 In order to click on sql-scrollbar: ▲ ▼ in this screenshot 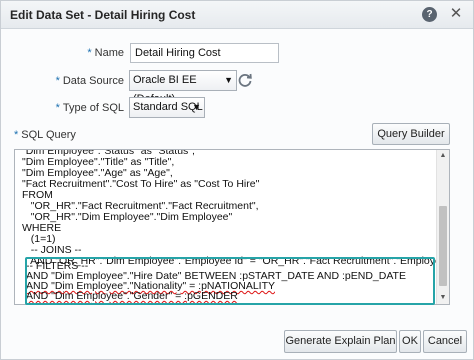, I will do `click(442, 227)`.